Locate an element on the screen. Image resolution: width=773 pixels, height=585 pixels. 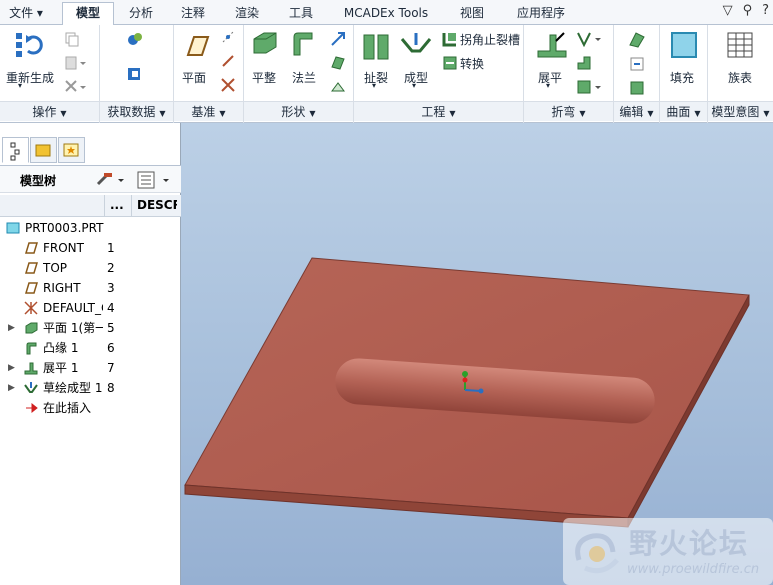
group-surface: 填充 曲面 ▼ is located at coordinates (684, 74).